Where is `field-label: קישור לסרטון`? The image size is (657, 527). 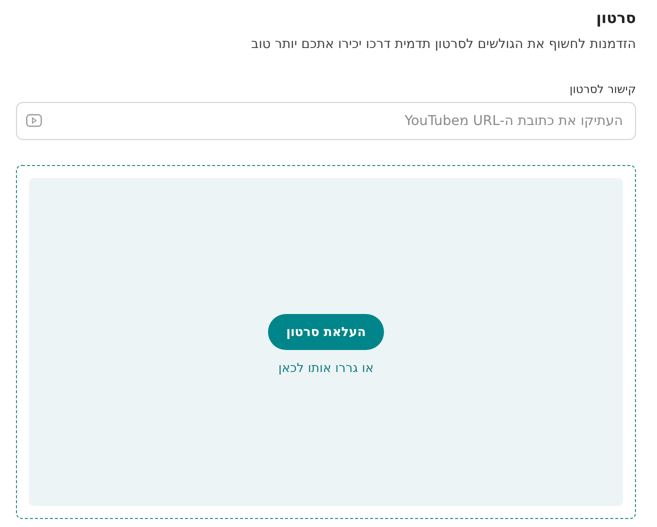 field-label: קישור לסרטון is located at coordinates (603, 89).